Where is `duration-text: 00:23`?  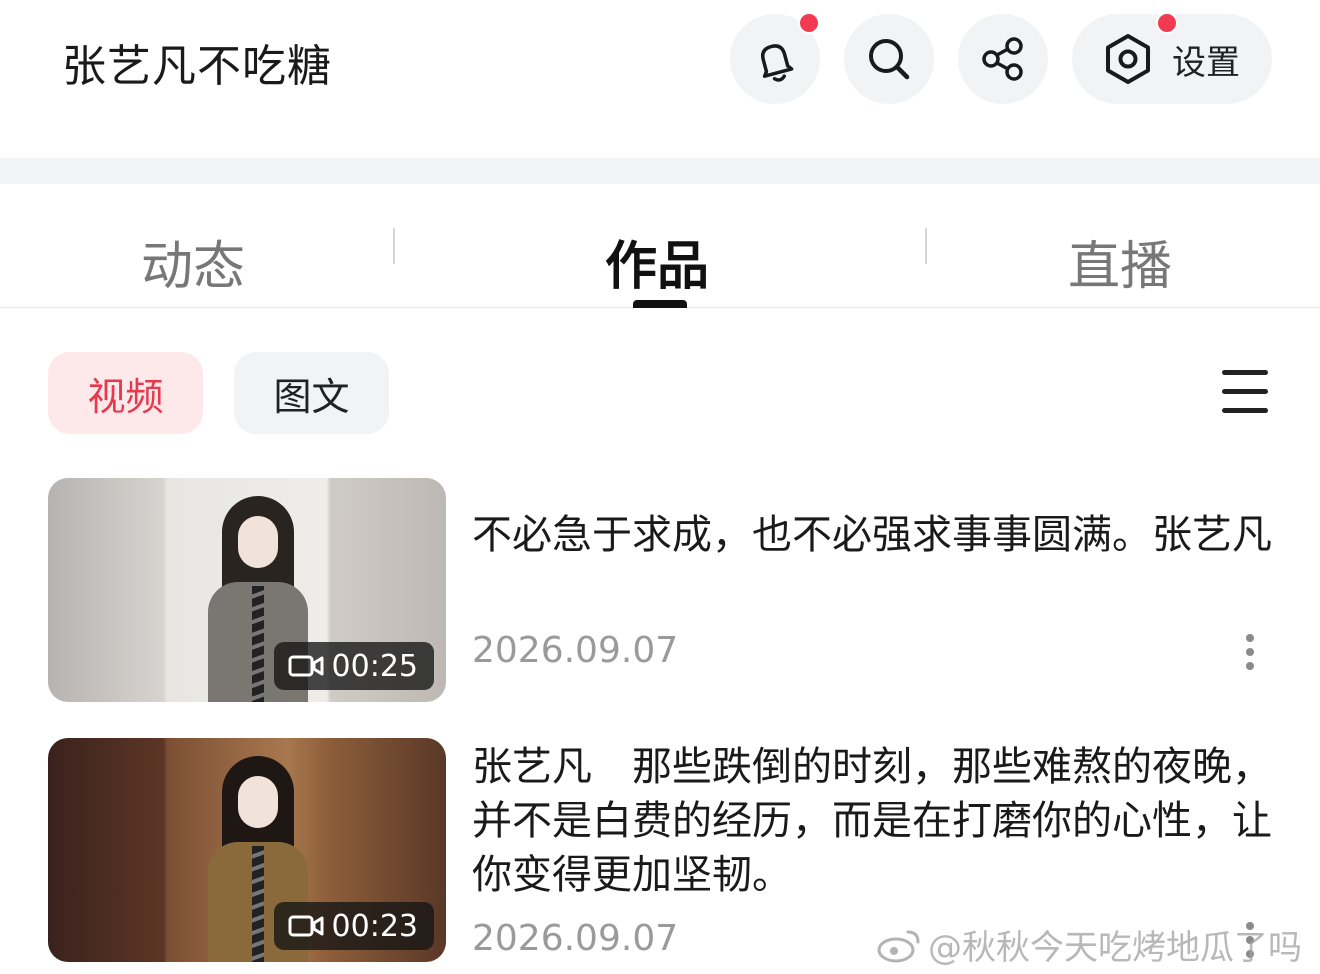 duration-text: 00:23 is located at coordinates (374, 926).